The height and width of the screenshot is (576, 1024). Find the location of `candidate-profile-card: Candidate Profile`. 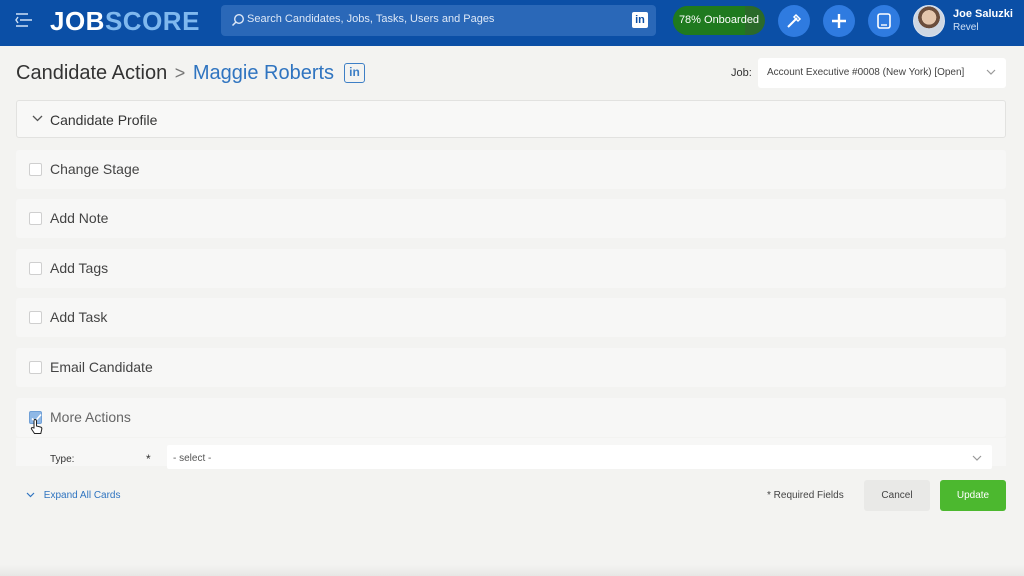

candidate-profile-card: Candidate Profile is located at coordinates (511, 119).